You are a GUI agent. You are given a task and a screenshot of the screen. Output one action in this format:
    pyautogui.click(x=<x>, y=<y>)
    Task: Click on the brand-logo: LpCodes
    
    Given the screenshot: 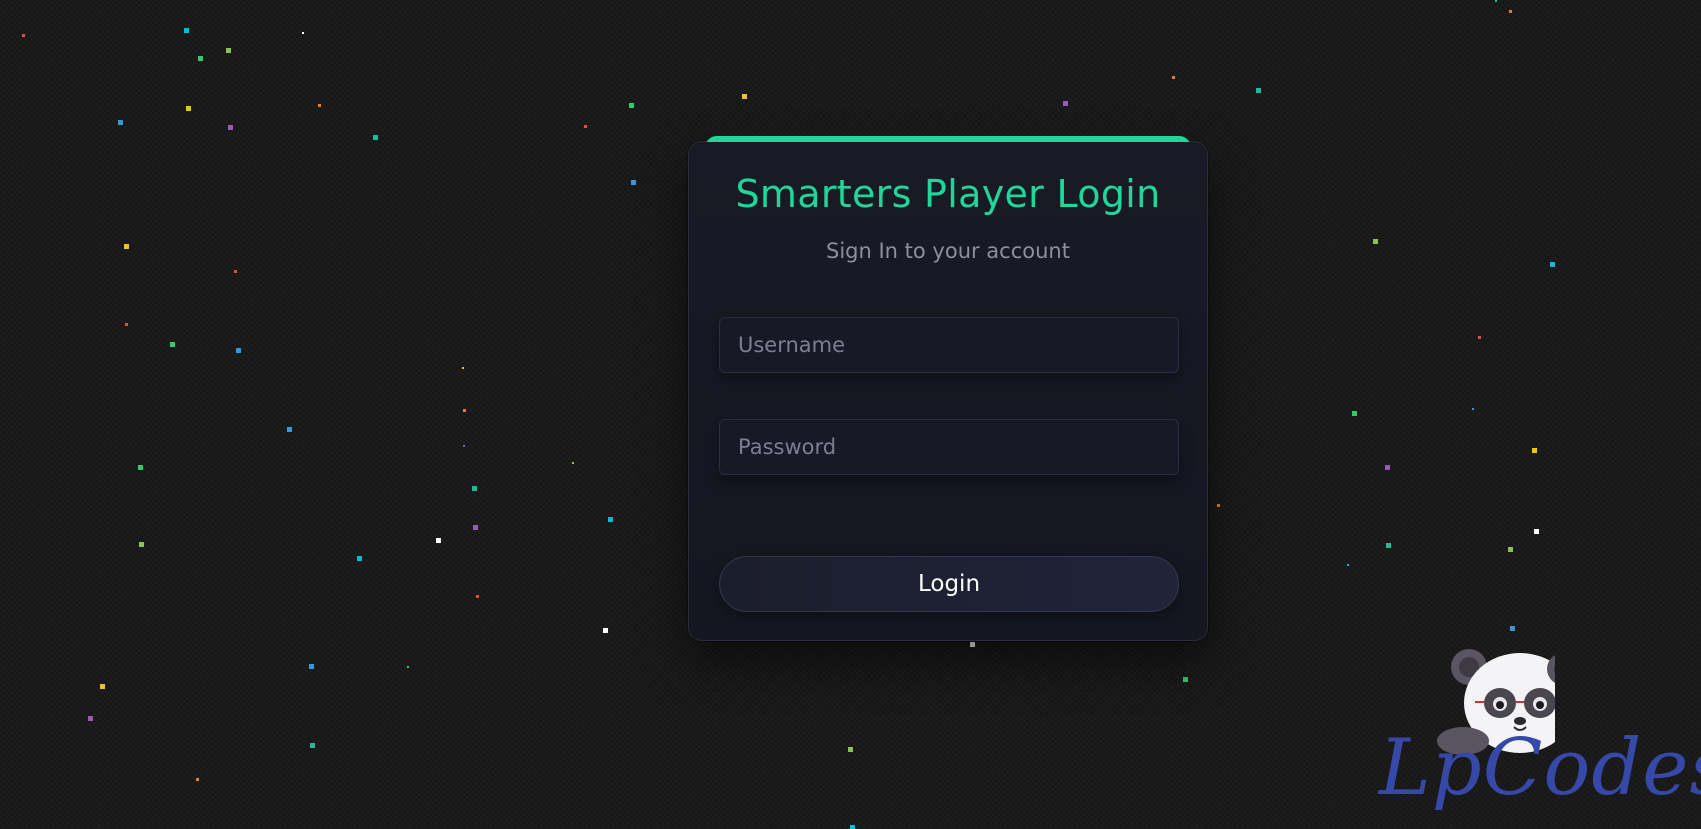 What is the action you would take?
    pyautogui.click(x=1538, y=735)
    